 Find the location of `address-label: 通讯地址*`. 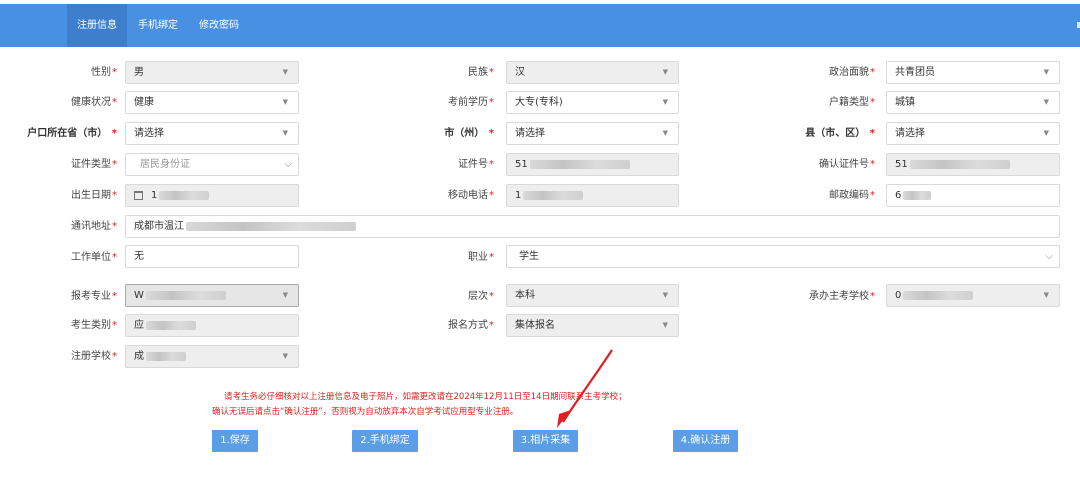

address-label: 通讯地址* is located at coordinates (94, 226).